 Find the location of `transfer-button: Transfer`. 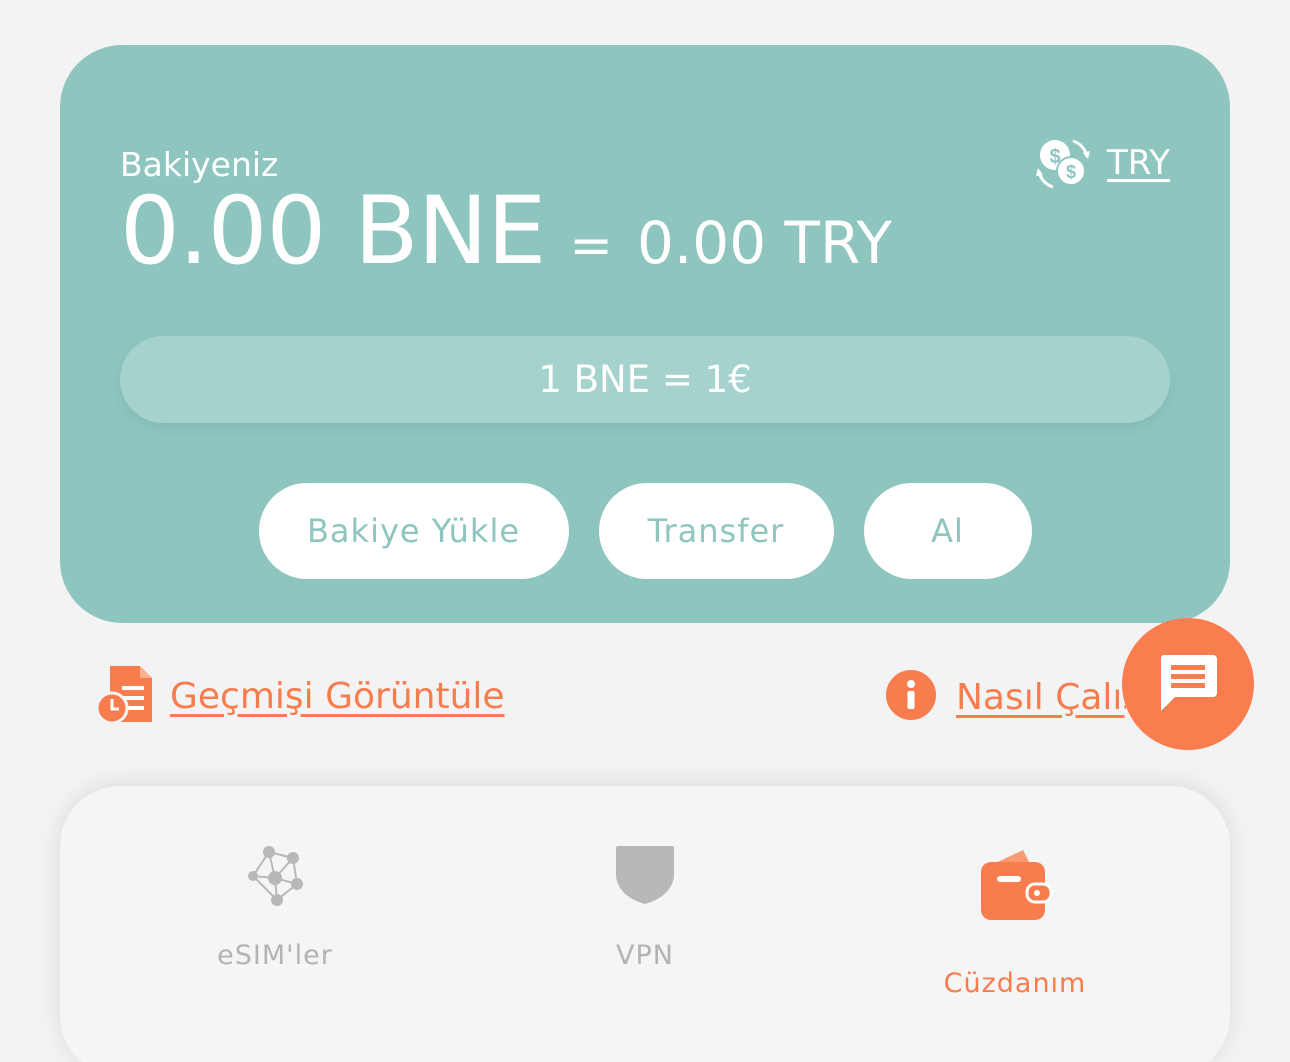

transfer-button: Transfer is located at coordinates (716, 531).